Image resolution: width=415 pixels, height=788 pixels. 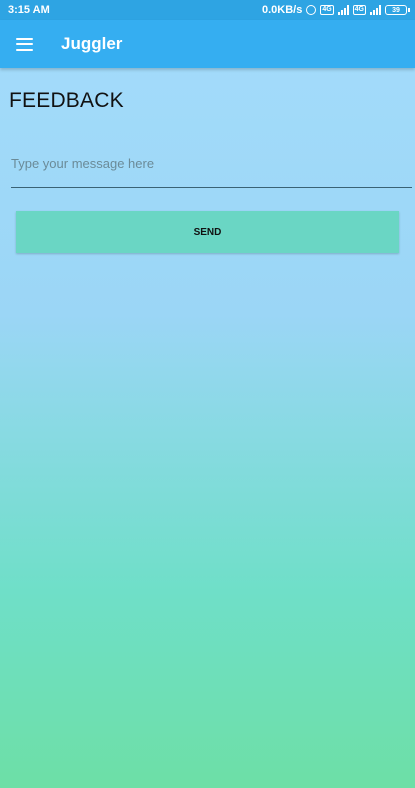 I want to click on battery-level: 39, so click(x=396, y=10).